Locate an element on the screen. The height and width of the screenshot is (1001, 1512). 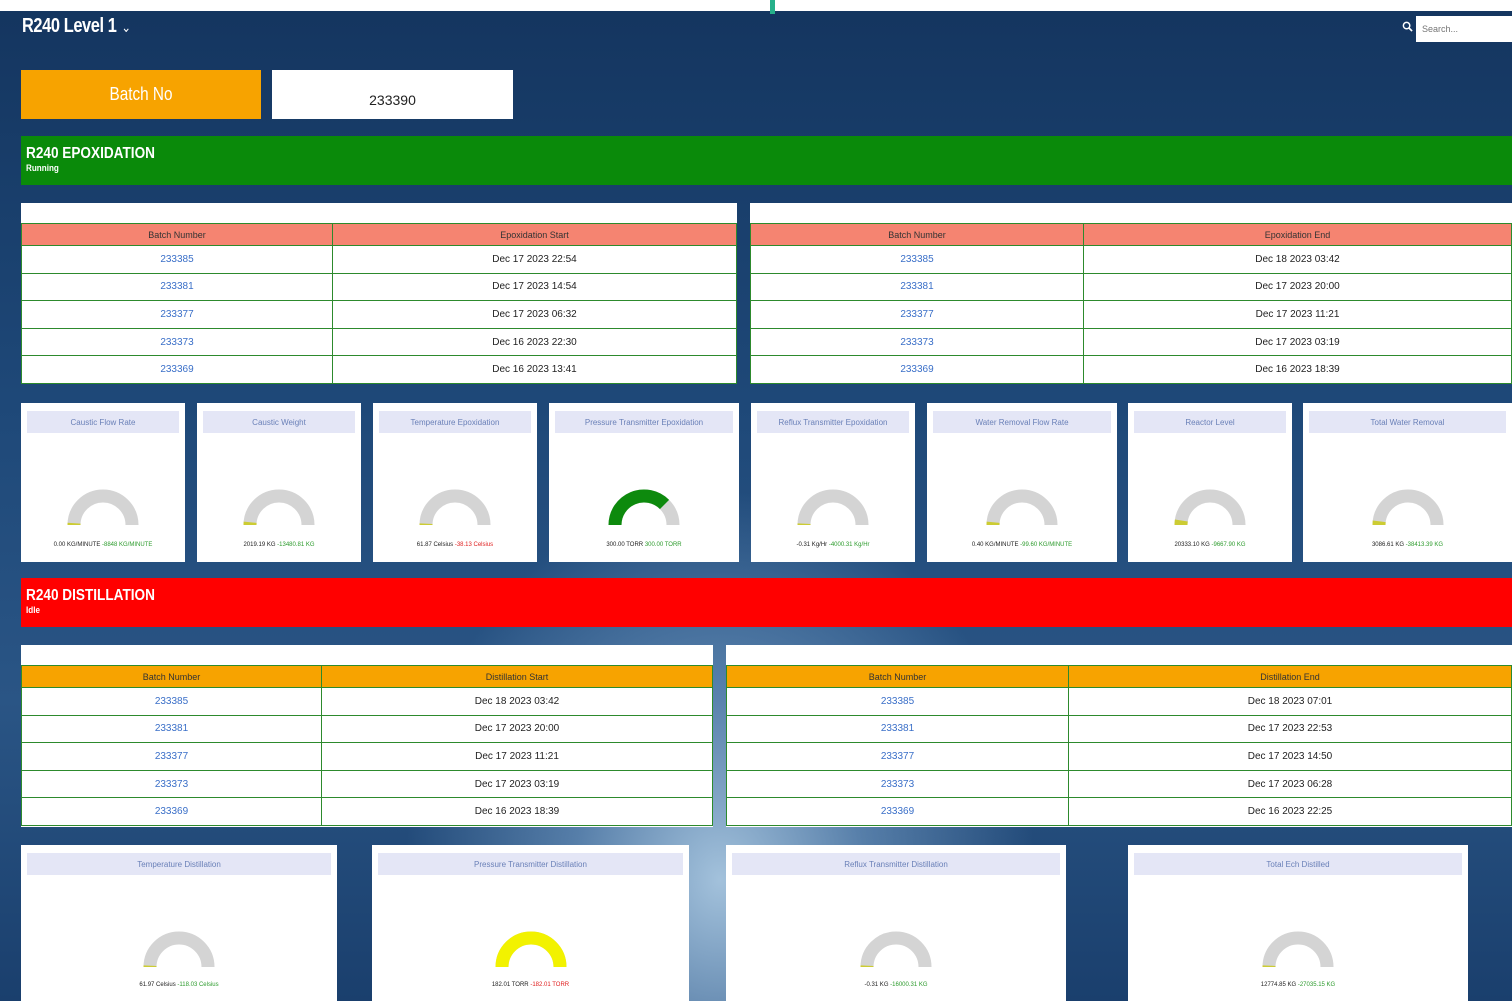
gauge-value: 300.00 TORR is located at coordinates (625, 545).